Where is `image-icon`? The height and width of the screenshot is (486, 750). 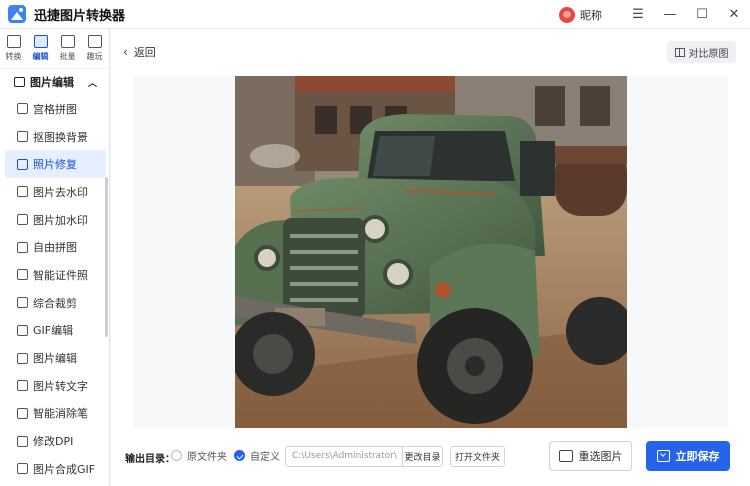
image-icon is located at coordinates (565, 456).